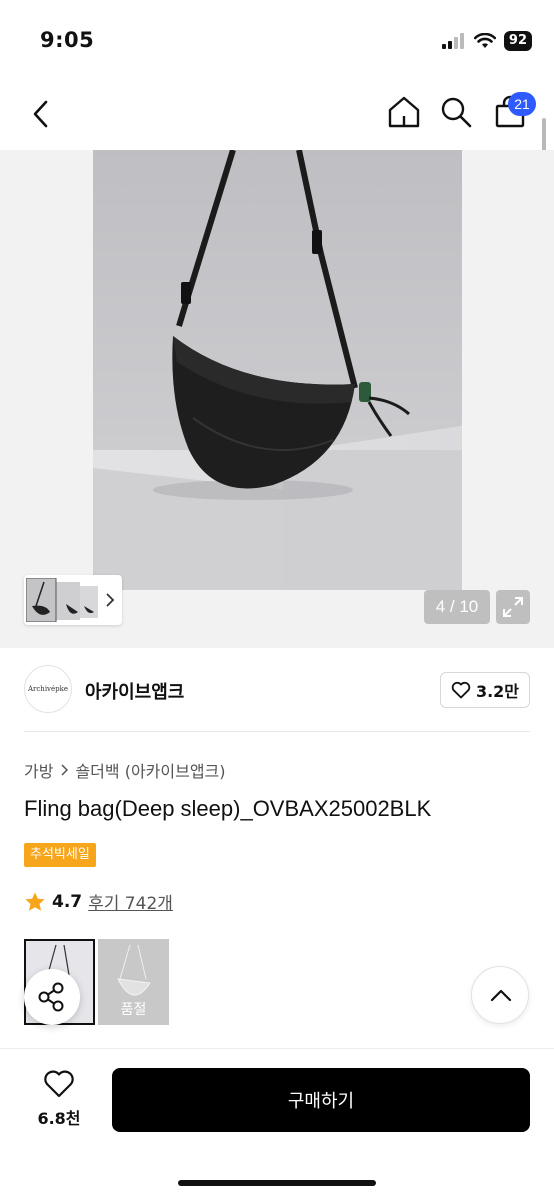 The image size is (554, 1200). I want to click on review-count-link: 후기 742개, so click(130, 901).